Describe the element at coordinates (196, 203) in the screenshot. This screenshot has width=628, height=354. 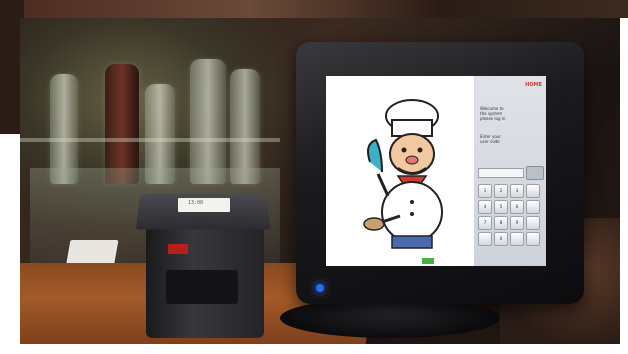
I see `printer-paper-text: 13:00` at that location.